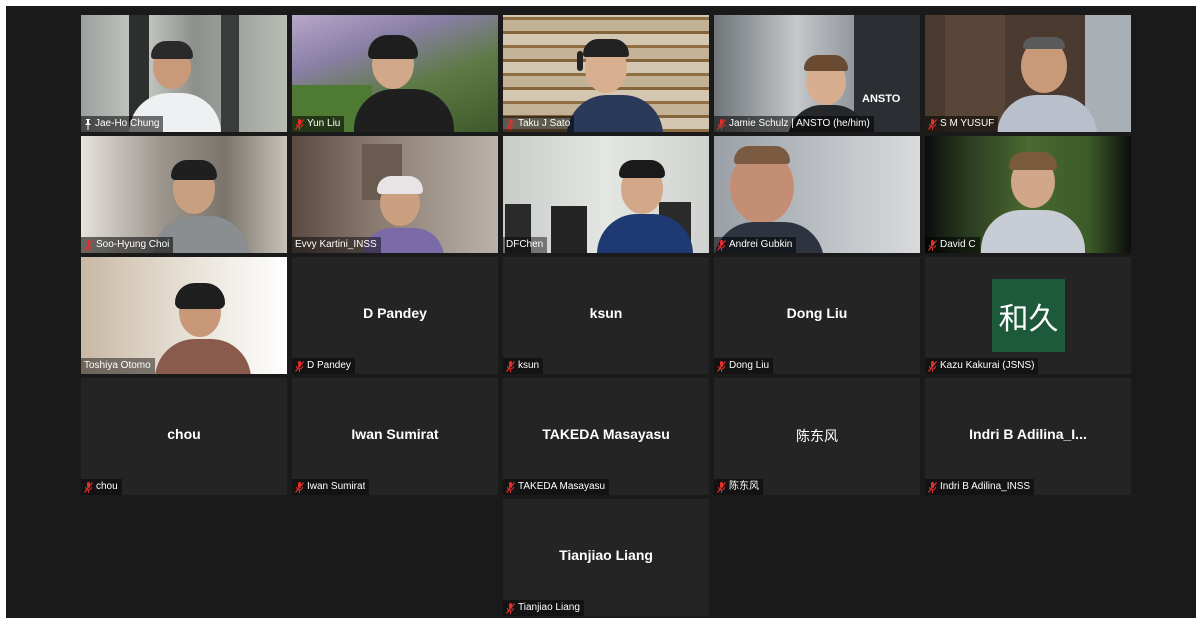 This screenshot has height=621, width=1203. Describe the element at coordinates (127, 123) in the screenshot. I see `participant-name: Jae-Ho Chung` at that location.